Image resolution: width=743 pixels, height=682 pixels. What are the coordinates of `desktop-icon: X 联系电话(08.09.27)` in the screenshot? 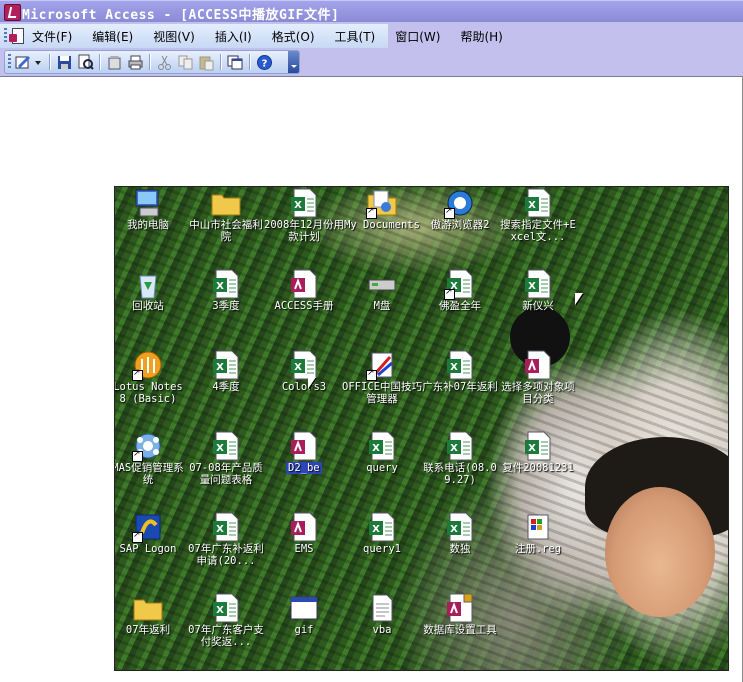 It's located at (460, 469).